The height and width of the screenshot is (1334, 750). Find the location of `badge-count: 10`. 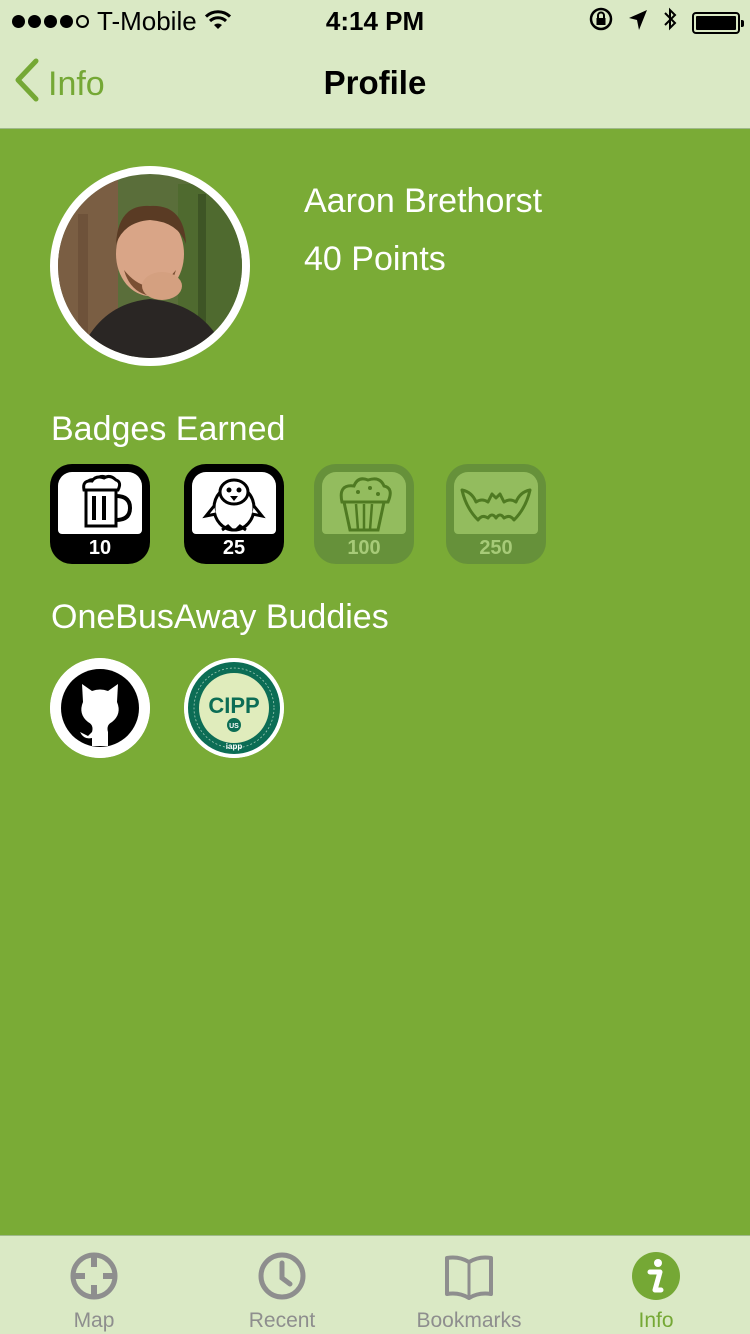

badge-count: 10 is located at coordinates (100, 548).